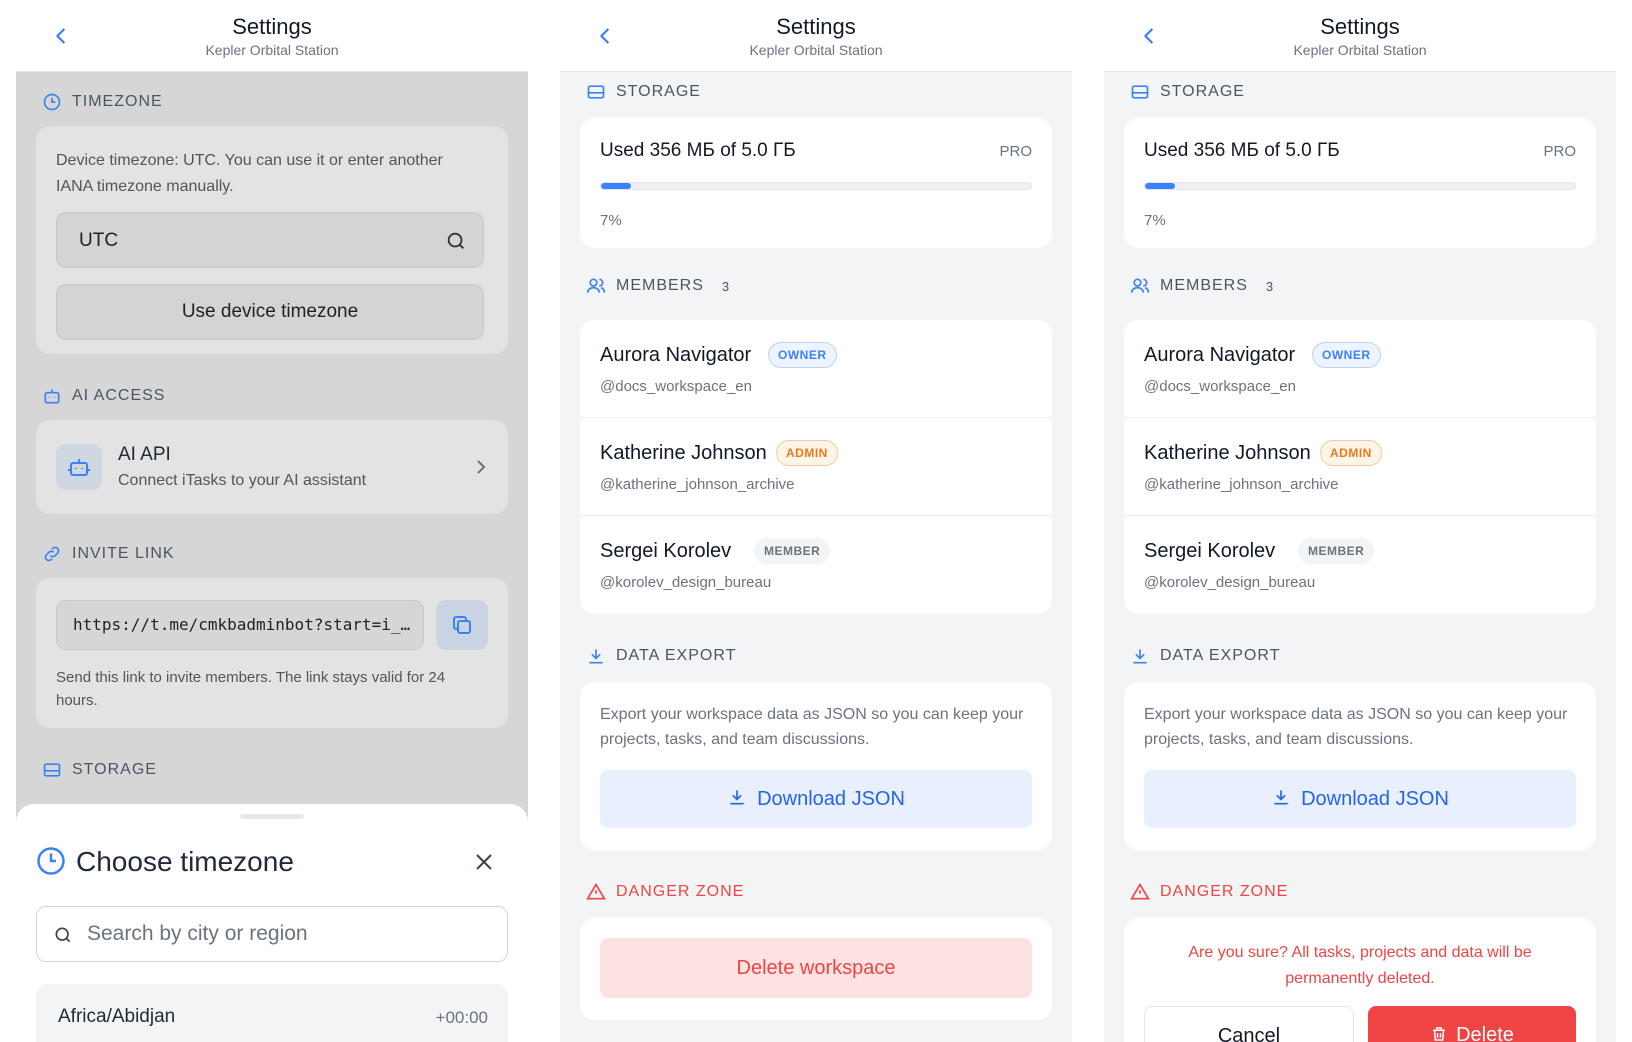 This screenshot has width=1632, height=1042. Describe the element at coordinates (117, 101) in the screenshot. I see `section-label: TIMEZONE` at that location.